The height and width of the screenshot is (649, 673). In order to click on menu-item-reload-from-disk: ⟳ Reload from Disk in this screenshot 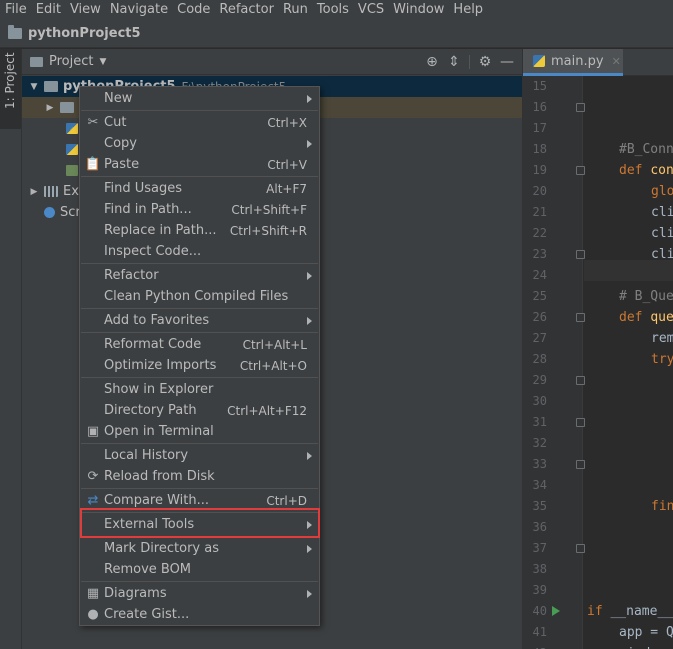, I will do `click(199, 476)`.